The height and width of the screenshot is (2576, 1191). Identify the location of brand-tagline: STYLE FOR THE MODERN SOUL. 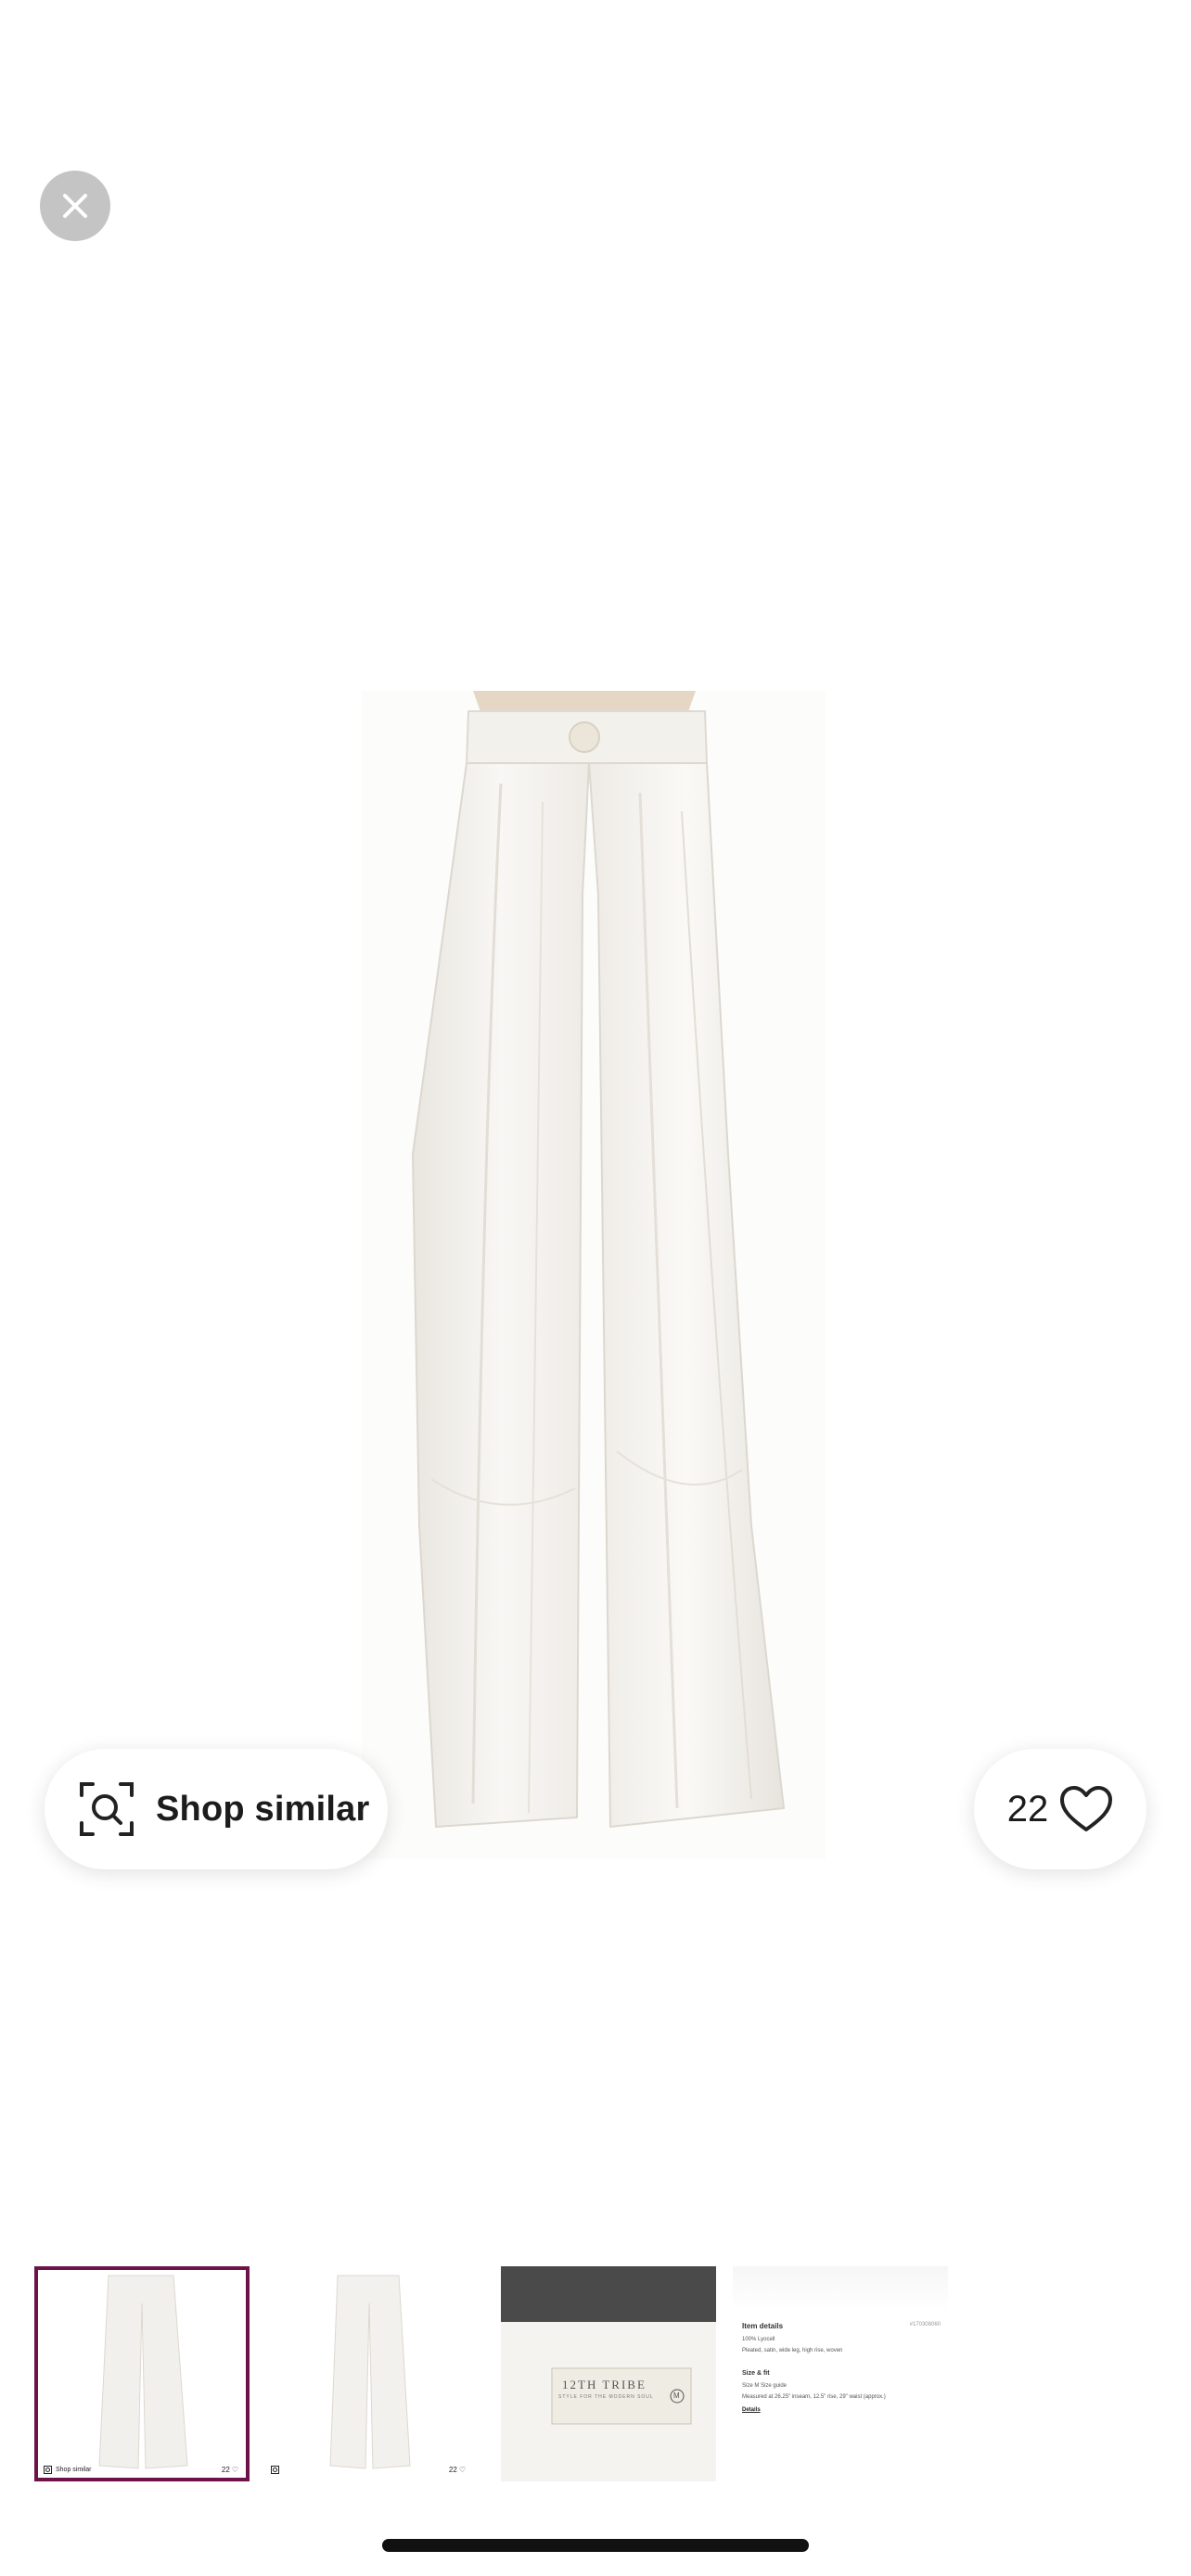
(606, 2397).